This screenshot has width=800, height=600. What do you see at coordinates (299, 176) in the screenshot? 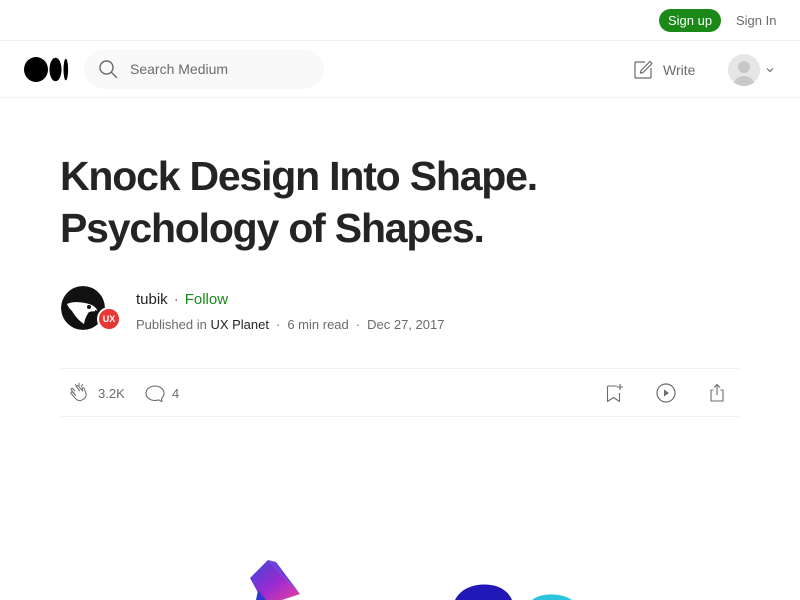
I see `article-title-line-1: Knock Design Into Shape.` at bounding box center [299, 176].